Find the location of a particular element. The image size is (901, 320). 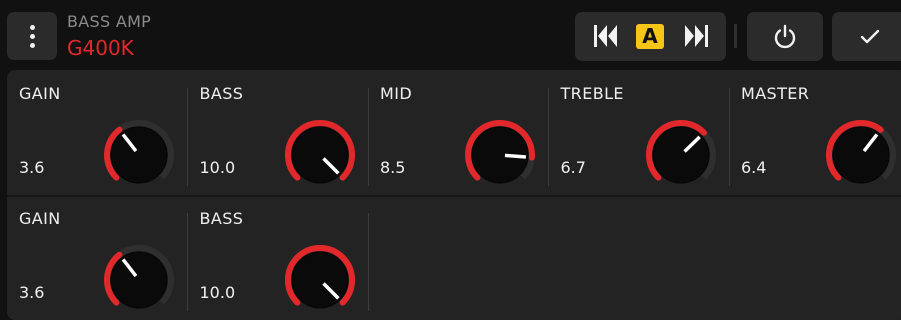

mid-knob is located at coordinates (500, 155).